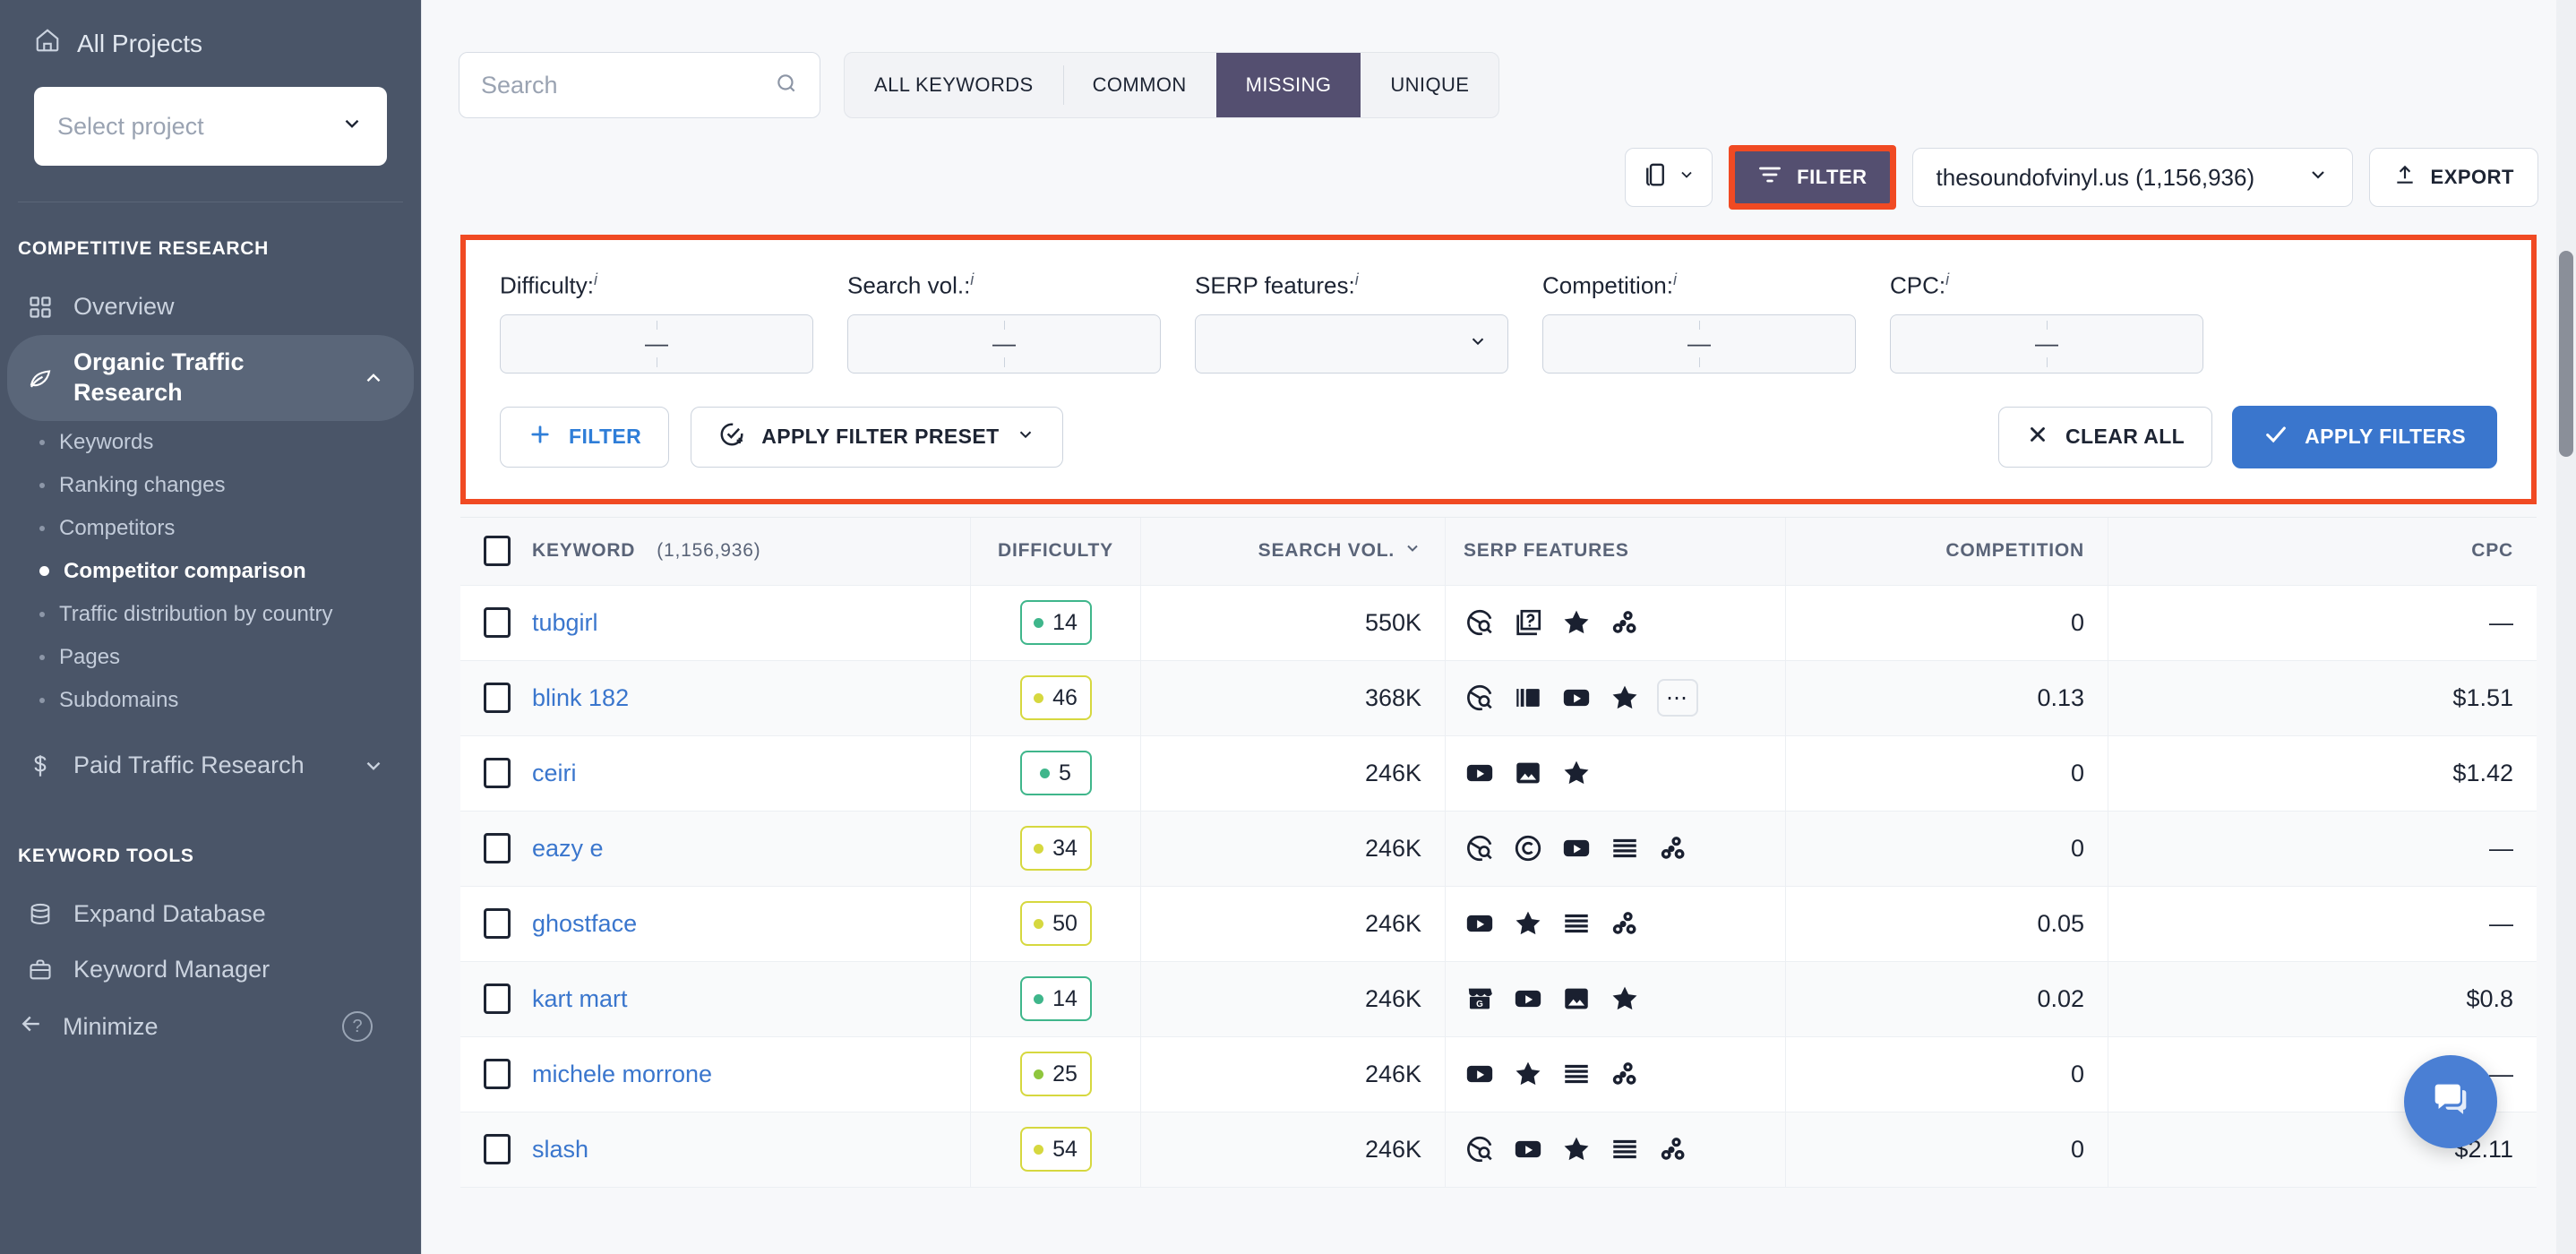  Describe the element at coordinates (1480, 999) in the screenshot. I see `local-pack-icon: G` at that location.